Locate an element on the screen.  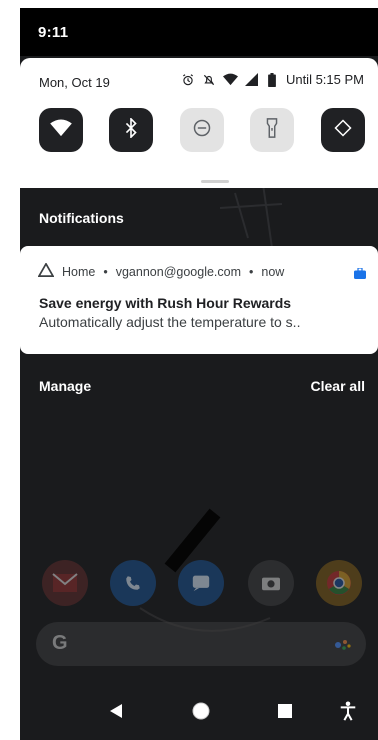
bluetooth-icon is located at coordinates (131, 129).